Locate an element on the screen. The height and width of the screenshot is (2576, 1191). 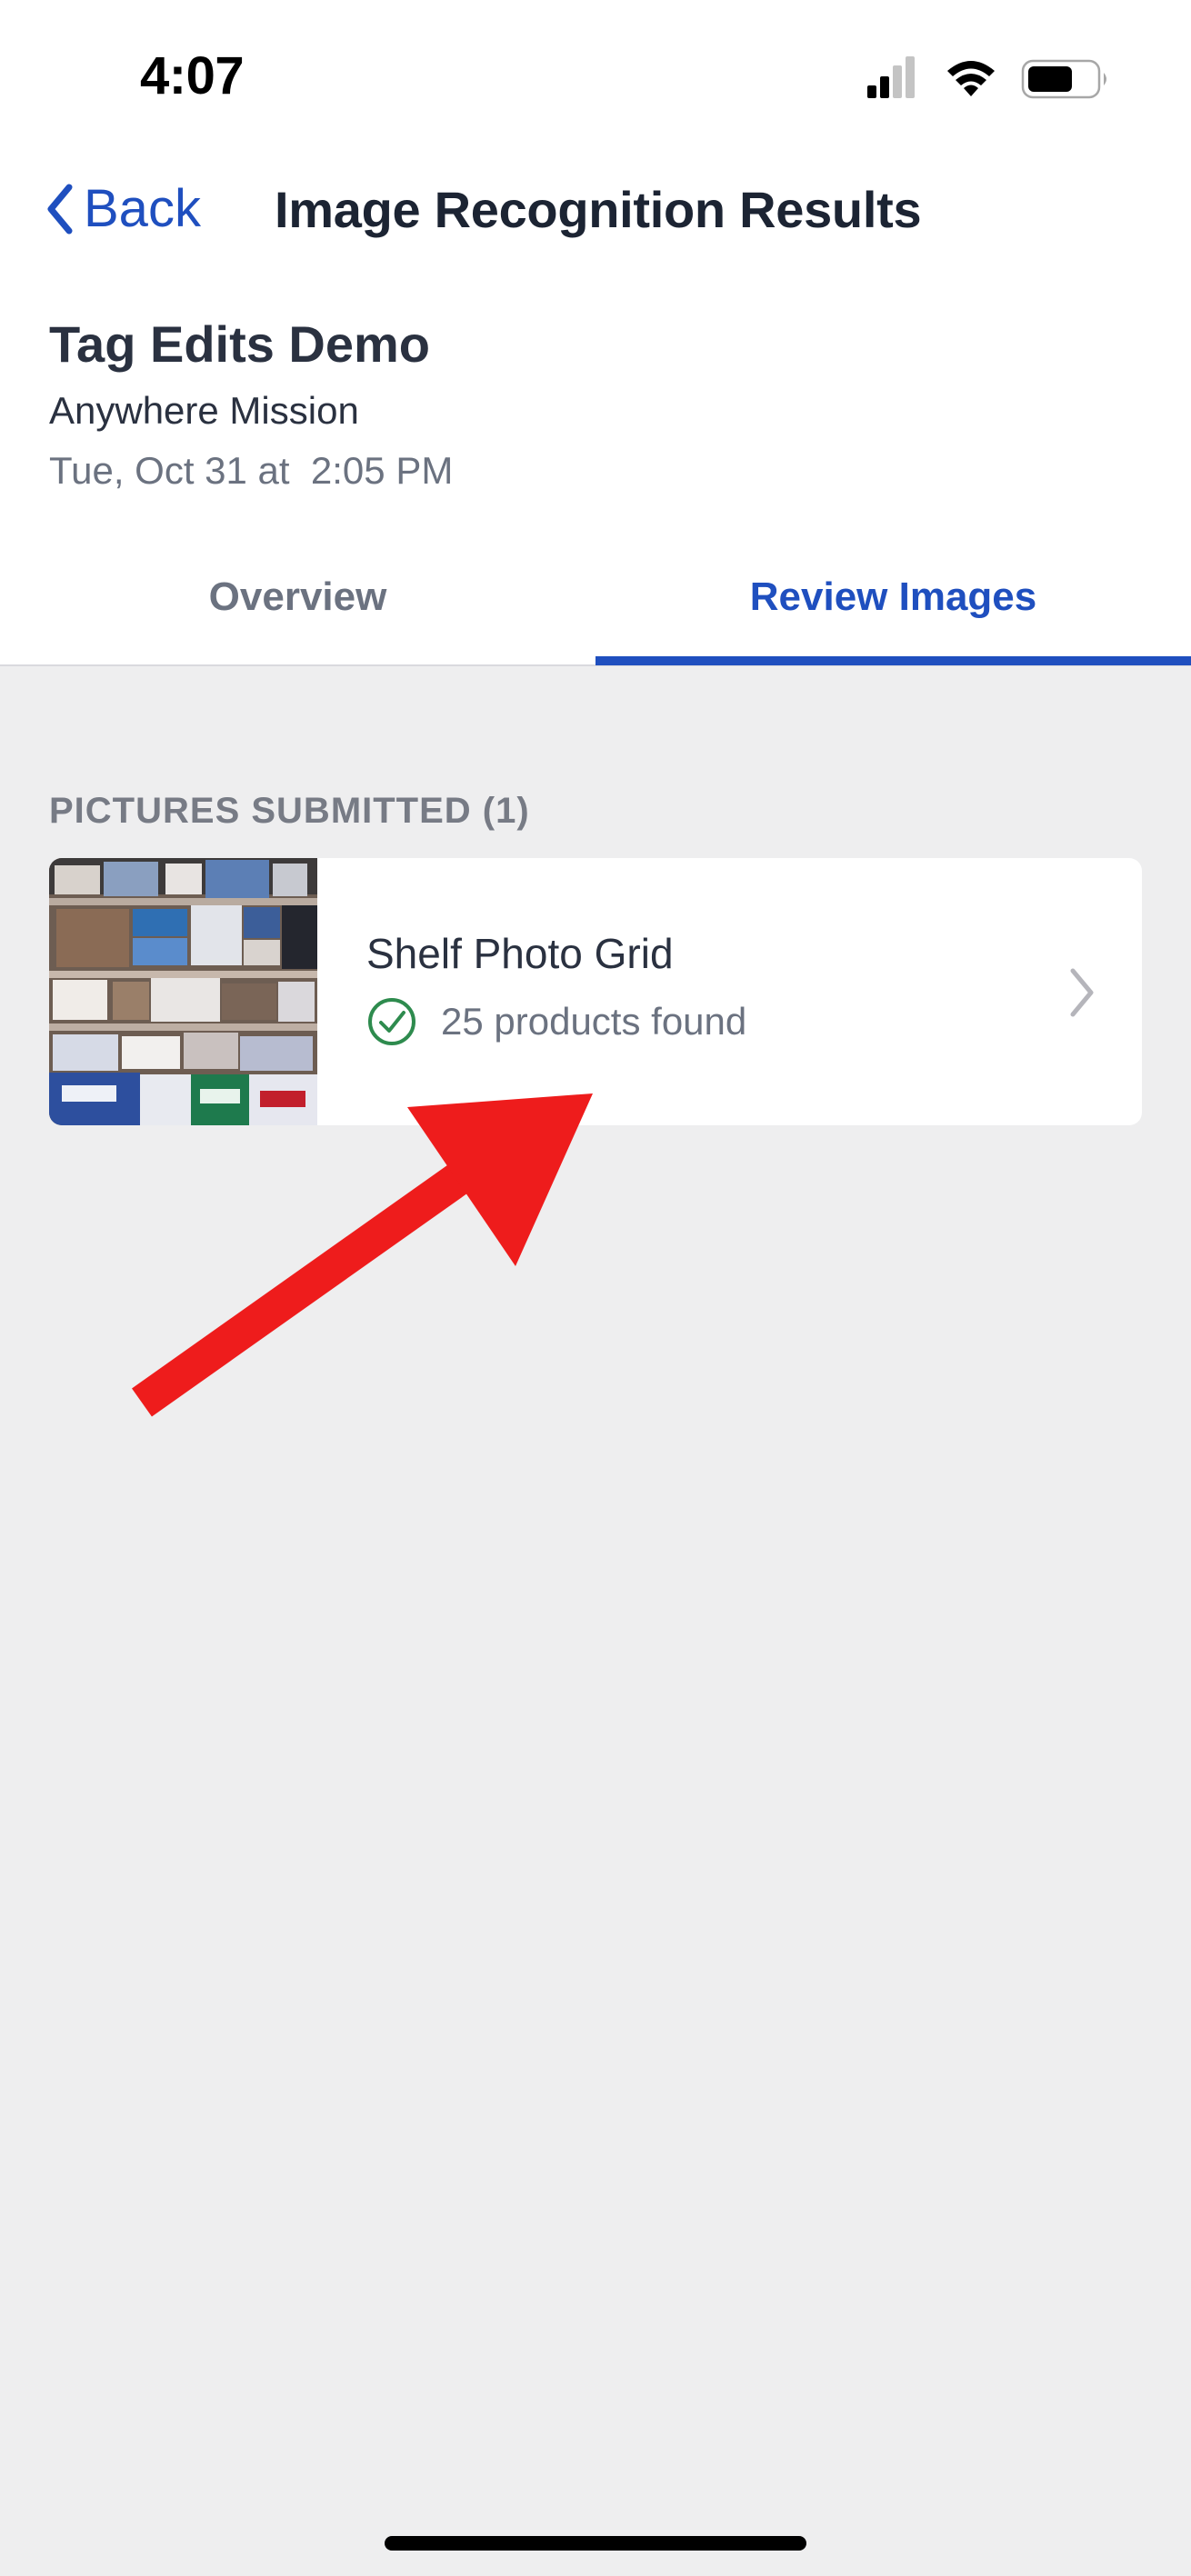
wifi-icon is located at coordinates (971, 78).